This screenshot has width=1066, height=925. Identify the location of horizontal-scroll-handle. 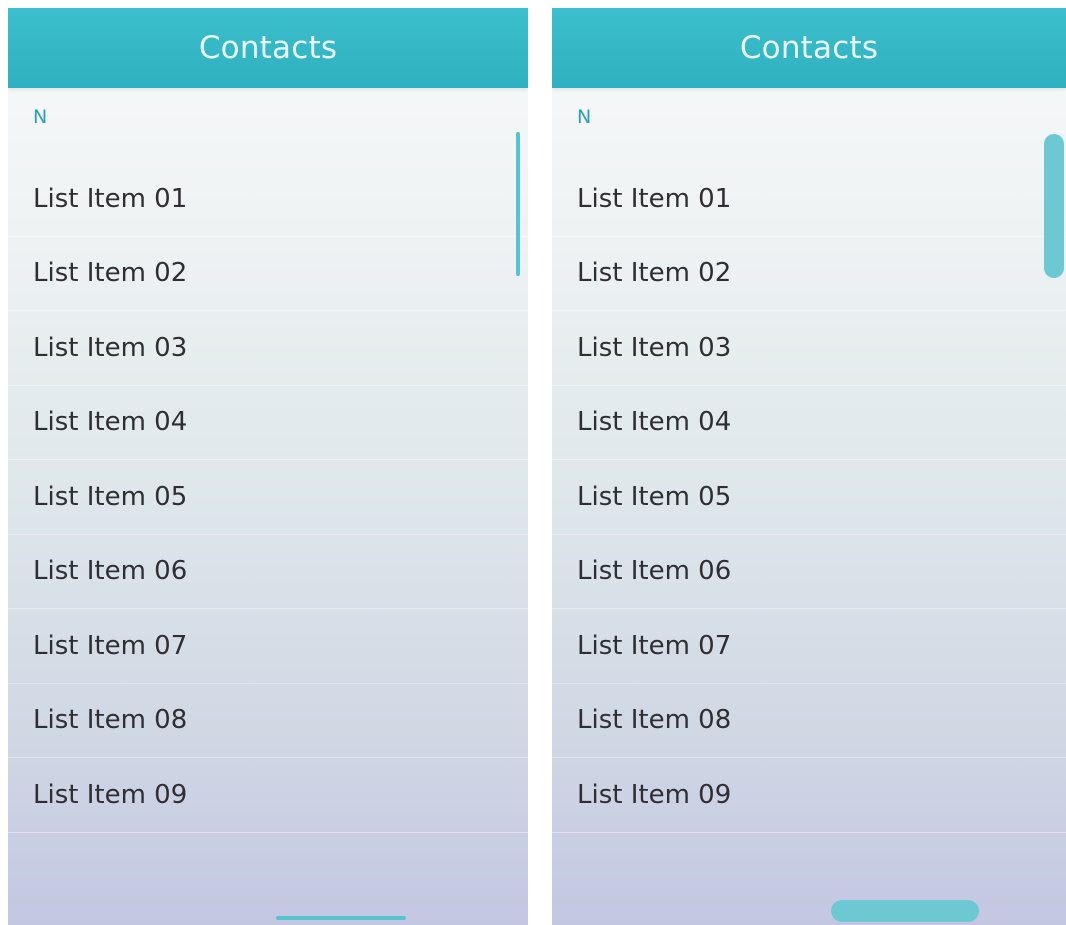
(905, 911).